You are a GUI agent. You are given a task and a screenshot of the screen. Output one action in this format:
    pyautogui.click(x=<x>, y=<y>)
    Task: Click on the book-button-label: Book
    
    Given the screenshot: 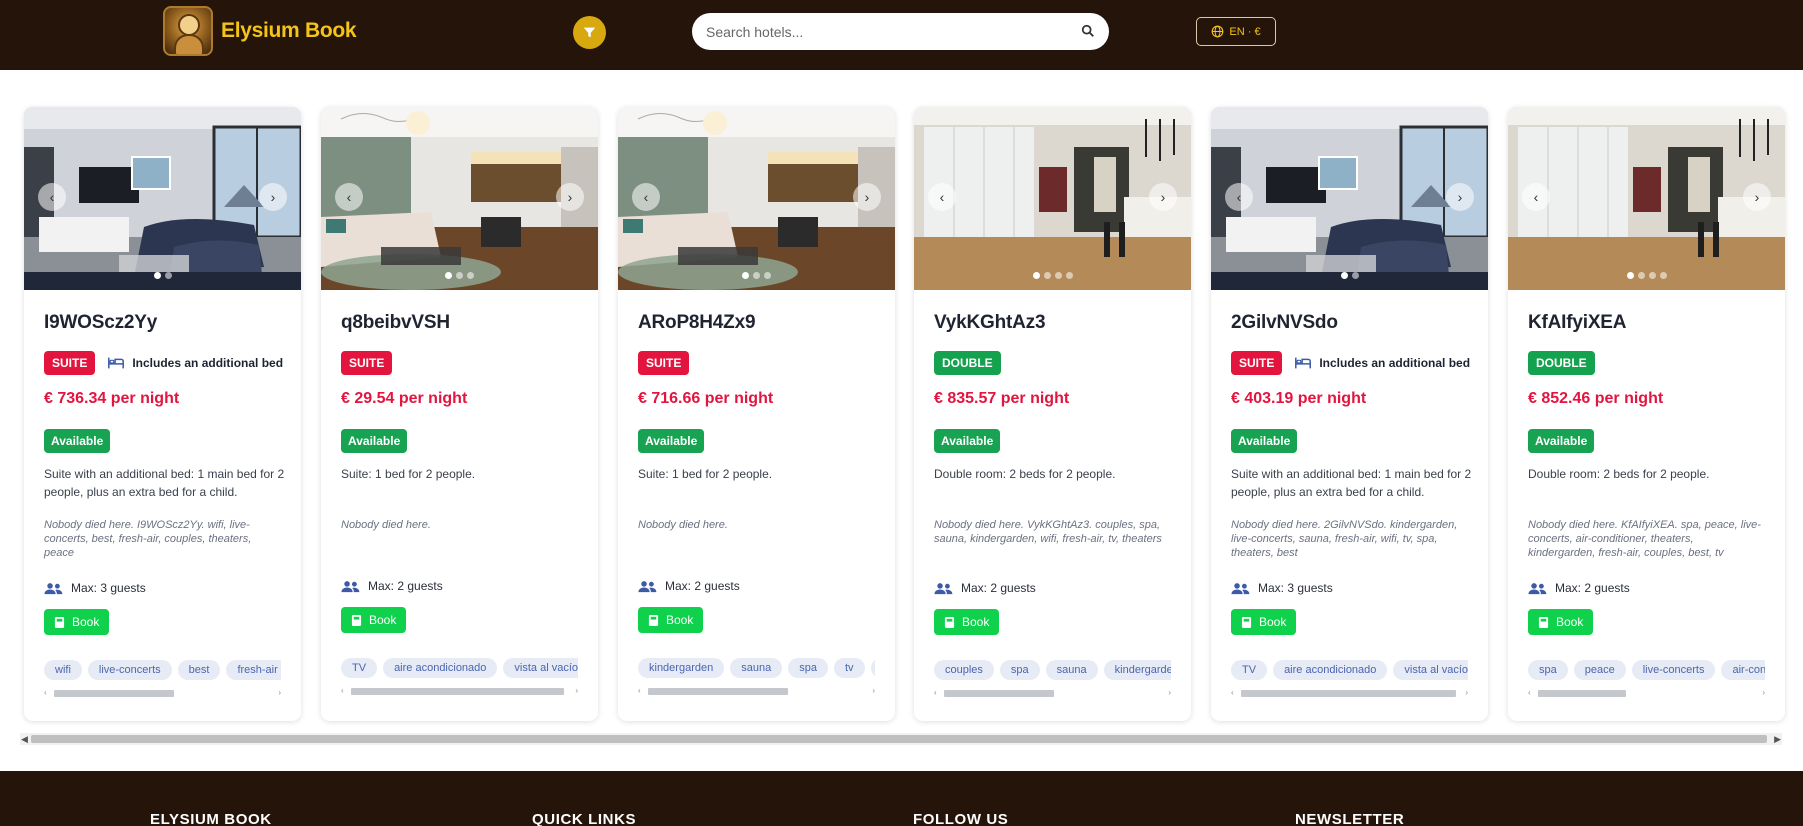 What is the action you would take?
    pyautogui.click(x=383, y=620)
    